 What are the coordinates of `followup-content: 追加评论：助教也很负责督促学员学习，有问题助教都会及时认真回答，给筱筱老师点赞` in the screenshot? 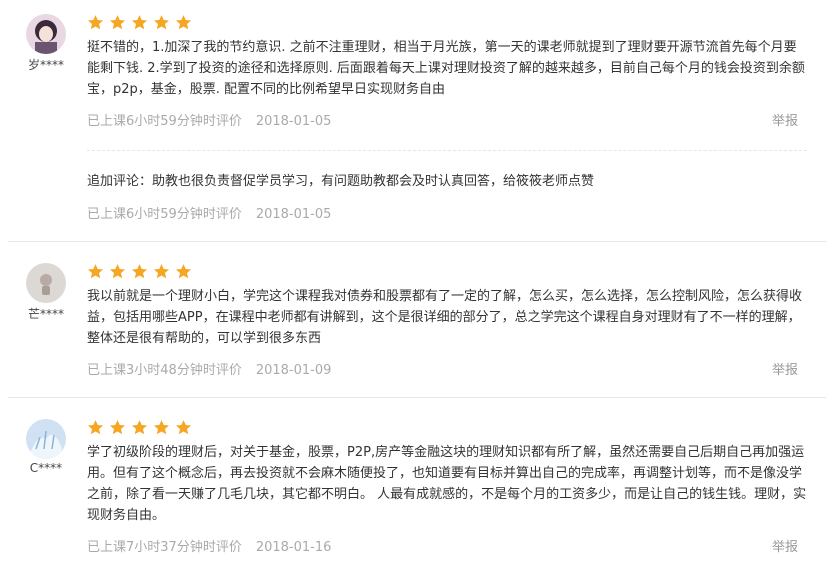 It's located at (341, 181).